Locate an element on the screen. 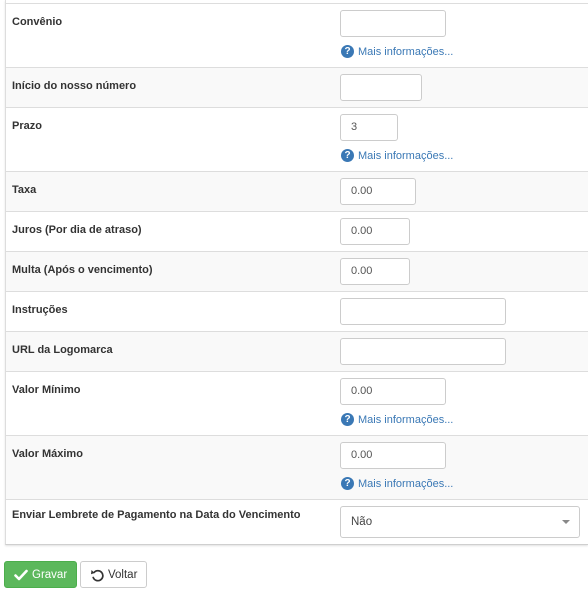  inicio-nosso-numero-label: Início do nosso número is located at coordinates (74, 86).